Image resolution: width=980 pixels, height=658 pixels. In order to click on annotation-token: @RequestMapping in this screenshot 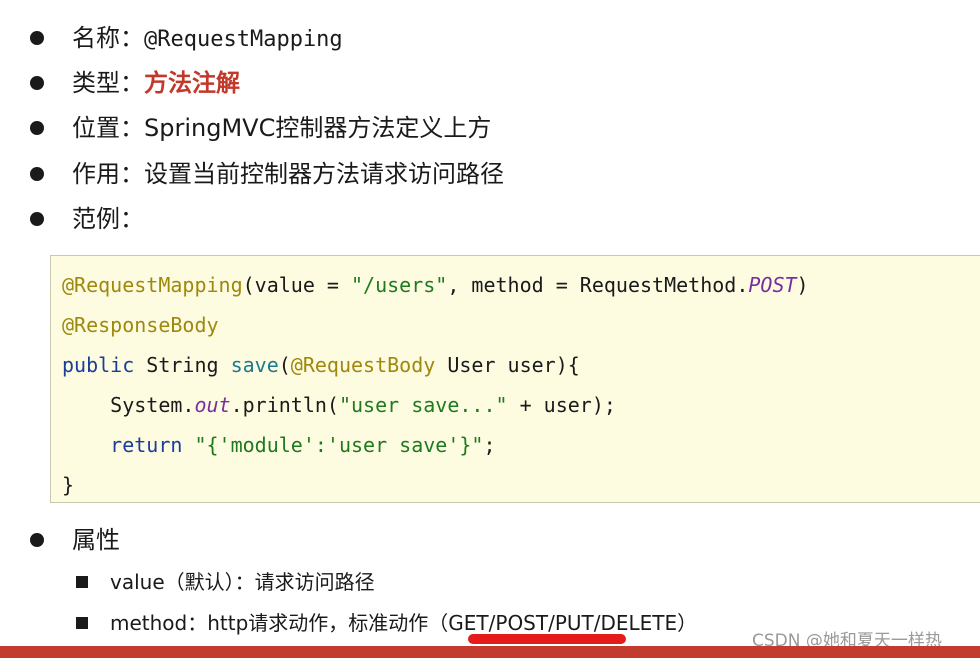, I will do `click(152, 285)`.